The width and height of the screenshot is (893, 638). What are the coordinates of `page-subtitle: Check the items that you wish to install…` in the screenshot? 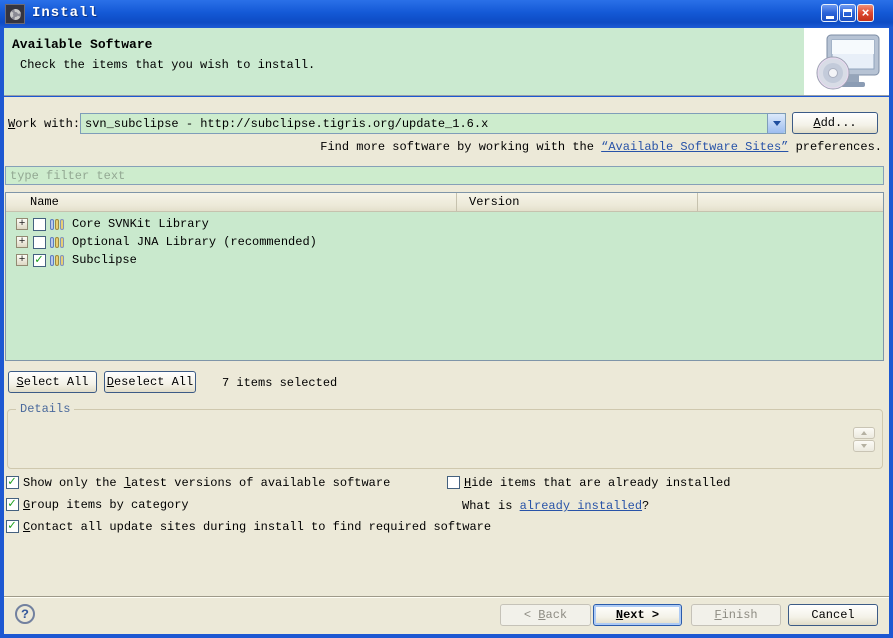 It's located at (168, 65).